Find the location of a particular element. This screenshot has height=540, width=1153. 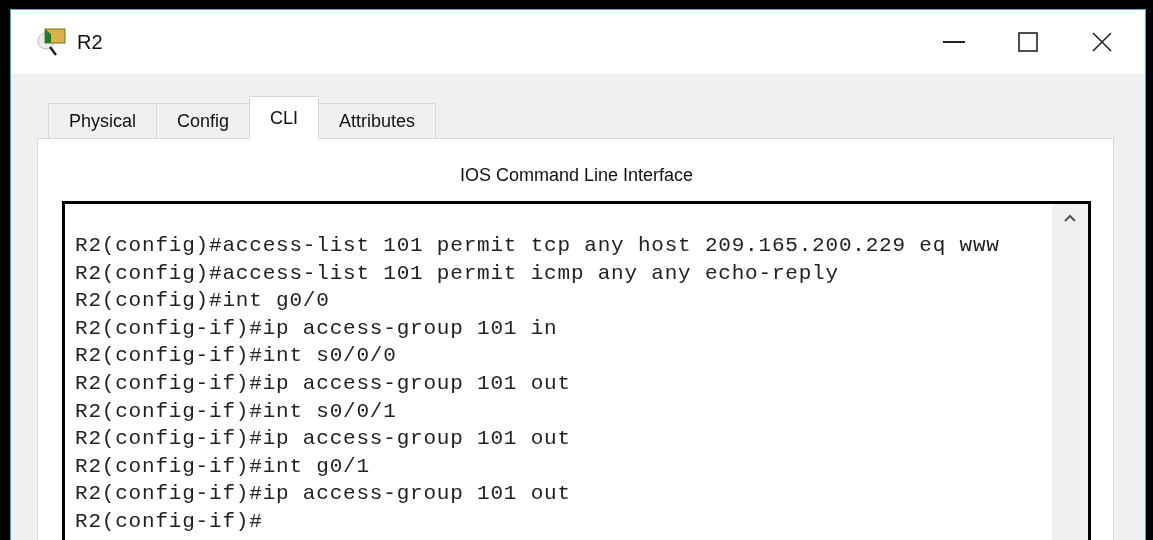

scroll-up-icon is located at coordinates (1070, 218).